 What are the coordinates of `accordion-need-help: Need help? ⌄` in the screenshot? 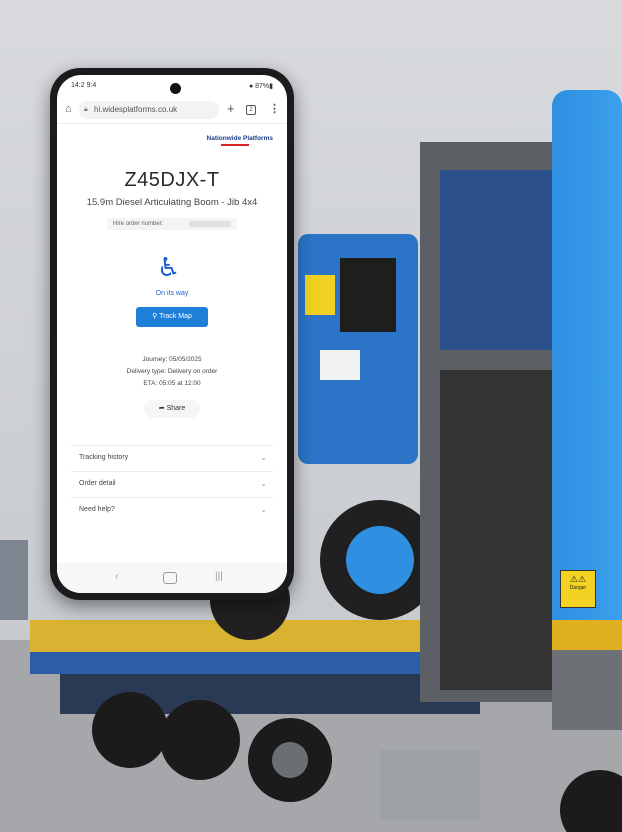 It's located at (172, 509).